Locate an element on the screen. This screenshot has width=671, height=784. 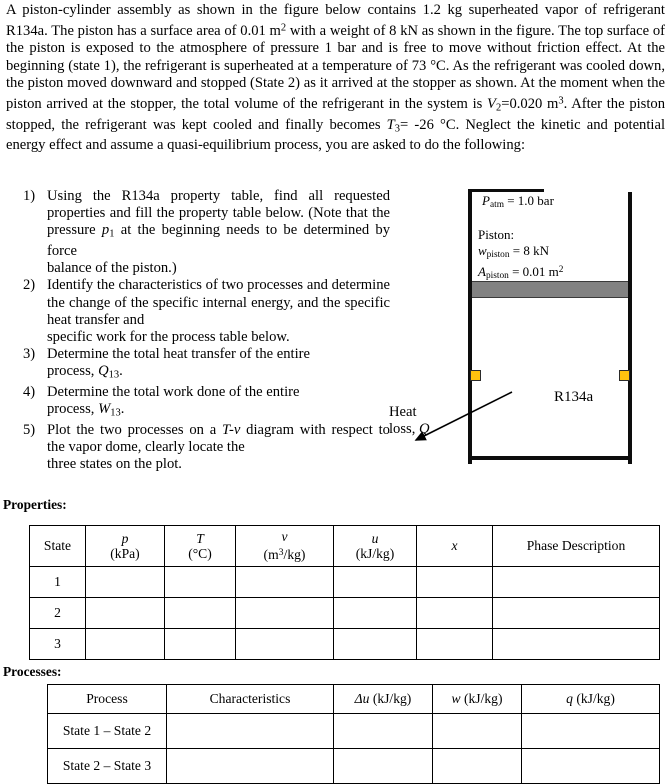
task-item-4-lastline: process, W13. is located at coordinates (86, 410).